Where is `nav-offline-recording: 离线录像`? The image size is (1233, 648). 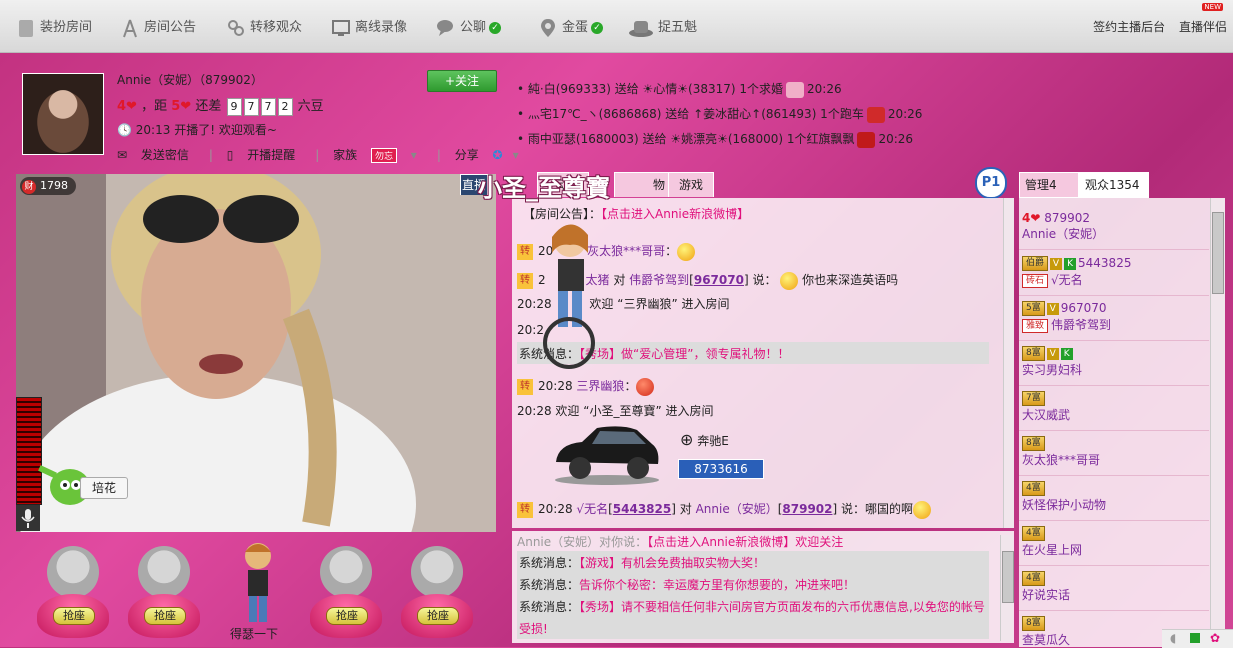
nav-offline-recording: 离线录像 is located at coordinates (369, 28).